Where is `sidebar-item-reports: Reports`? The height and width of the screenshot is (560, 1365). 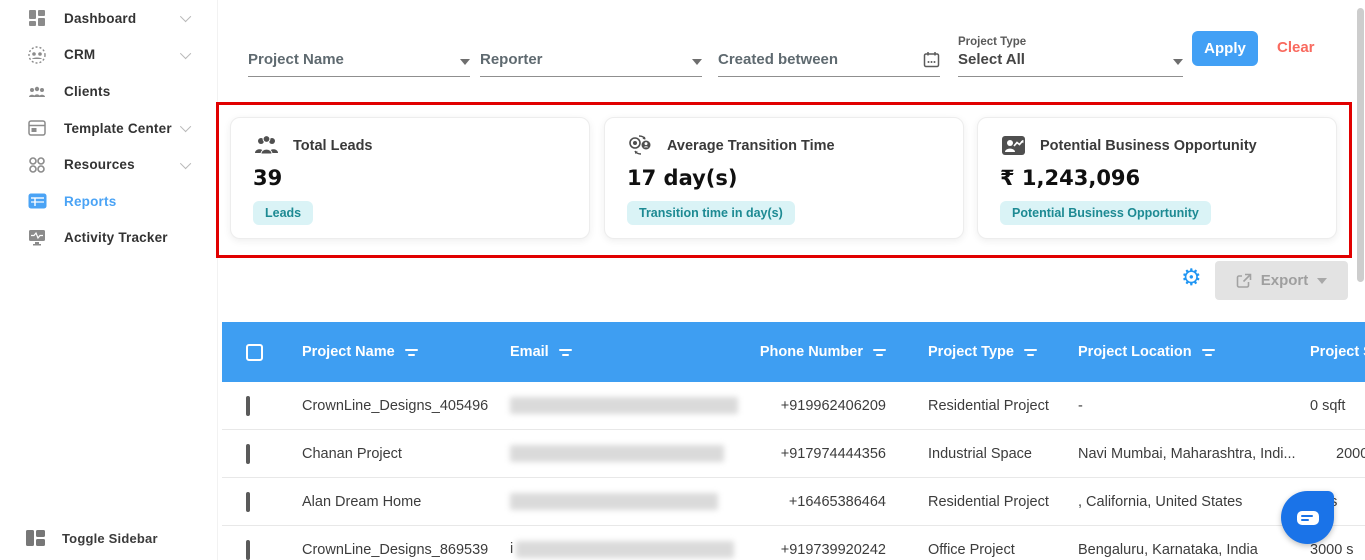
sidebar-item-reports: Reports is located at coordinates (108, 201).